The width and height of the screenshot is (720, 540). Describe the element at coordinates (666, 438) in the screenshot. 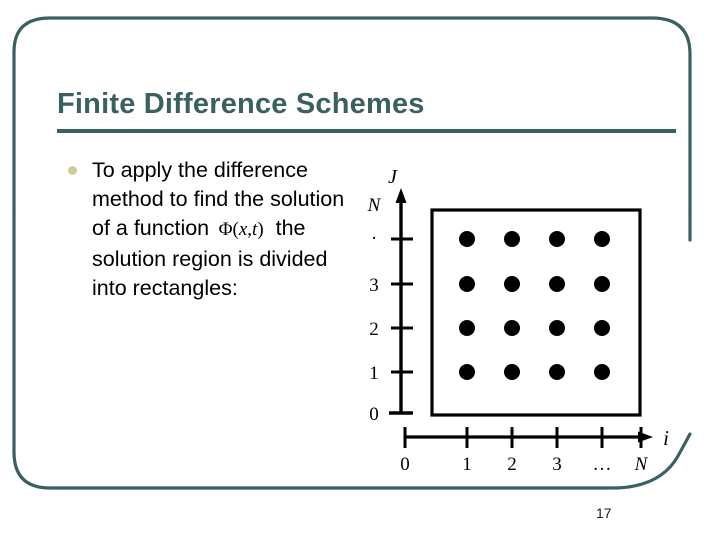

I see `x-axis-label: i` at that location.